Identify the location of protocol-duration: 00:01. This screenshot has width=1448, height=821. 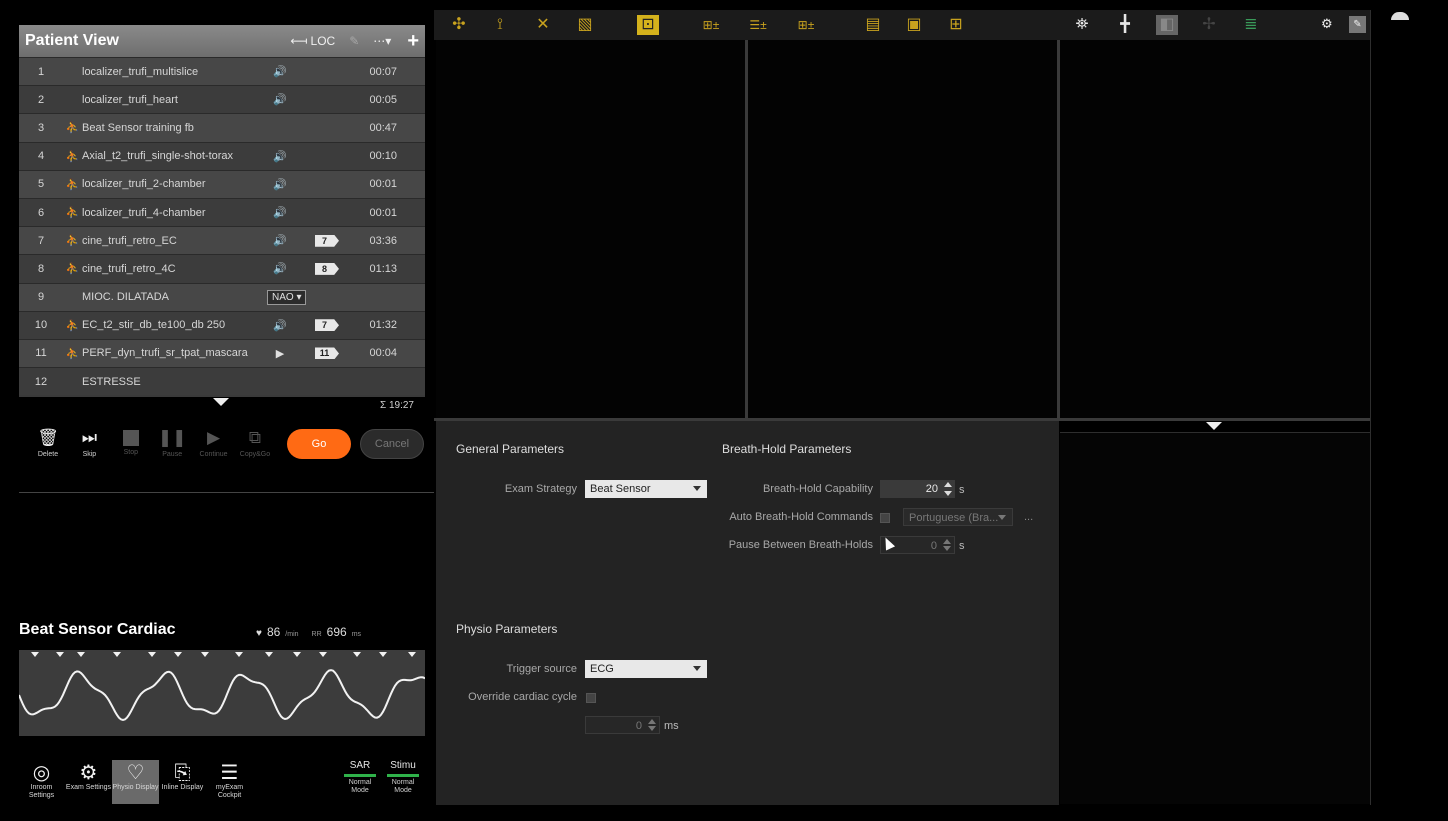
(383, 212).